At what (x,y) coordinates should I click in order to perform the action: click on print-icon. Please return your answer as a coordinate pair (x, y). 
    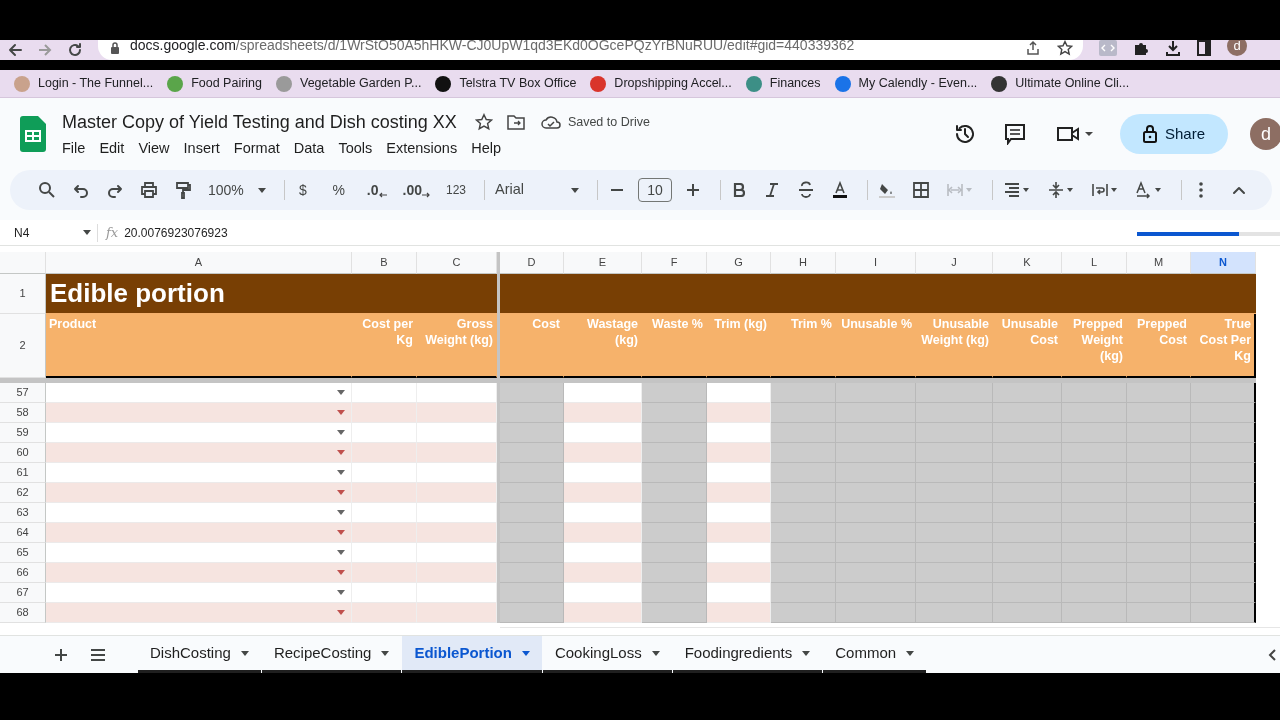
    Looking at the image, I should click on (149, 190).